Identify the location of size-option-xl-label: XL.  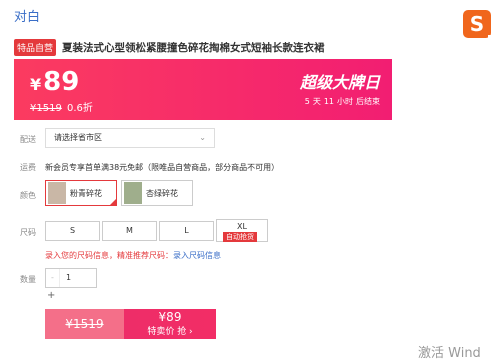
(242, 226).